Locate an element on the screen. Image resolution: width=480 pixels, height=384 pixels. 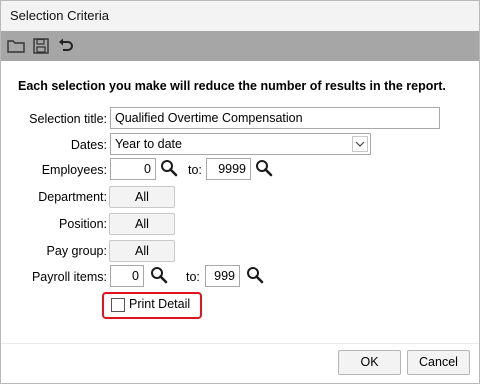
print-detail-highlight: Print Detail is located at coordinates (152, 305).